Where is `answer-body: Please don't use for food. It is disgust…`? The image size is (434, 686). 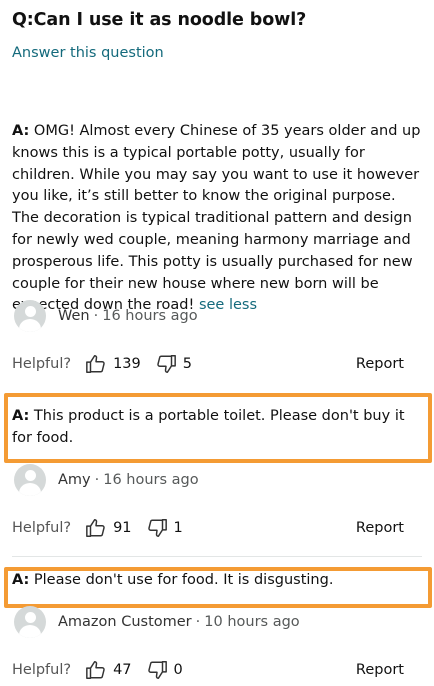
answer-body: Please don't use for food. It is disgust… is located at coordinates (181, 580).